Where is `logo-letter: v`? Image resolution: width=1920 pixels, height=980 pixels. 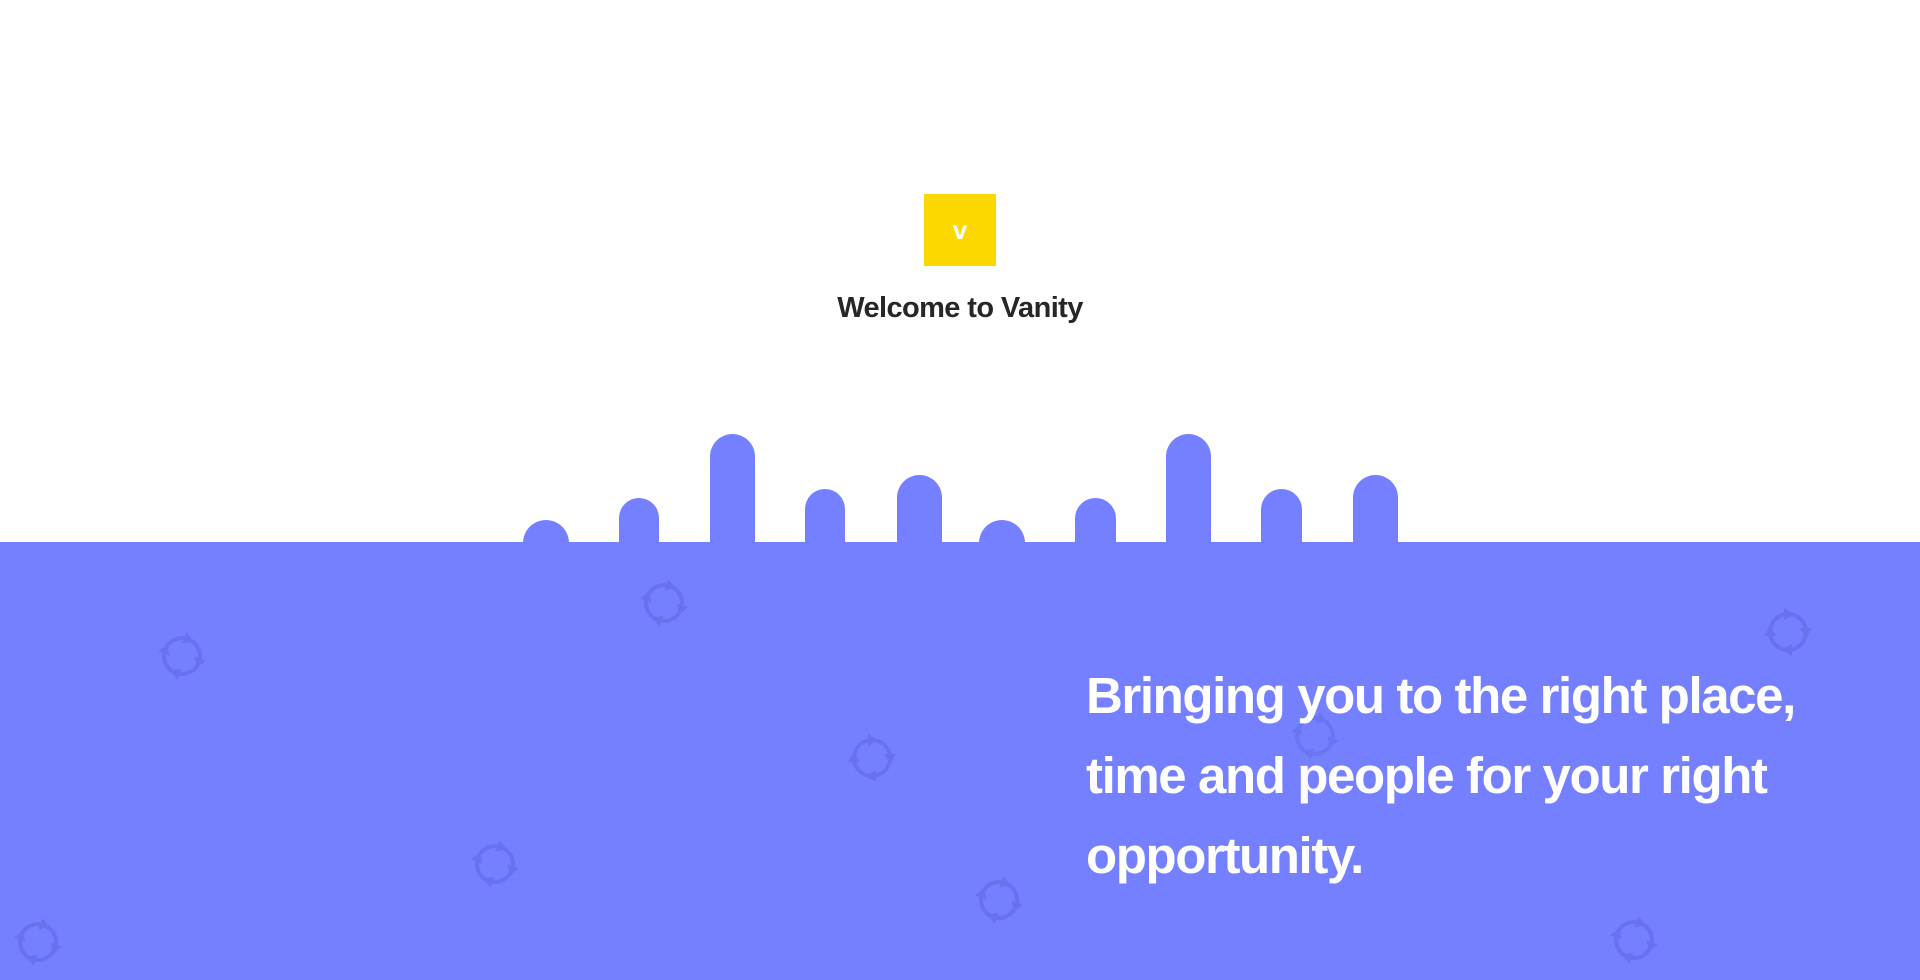 logo-letter: v is located at coordinates (960, 230).